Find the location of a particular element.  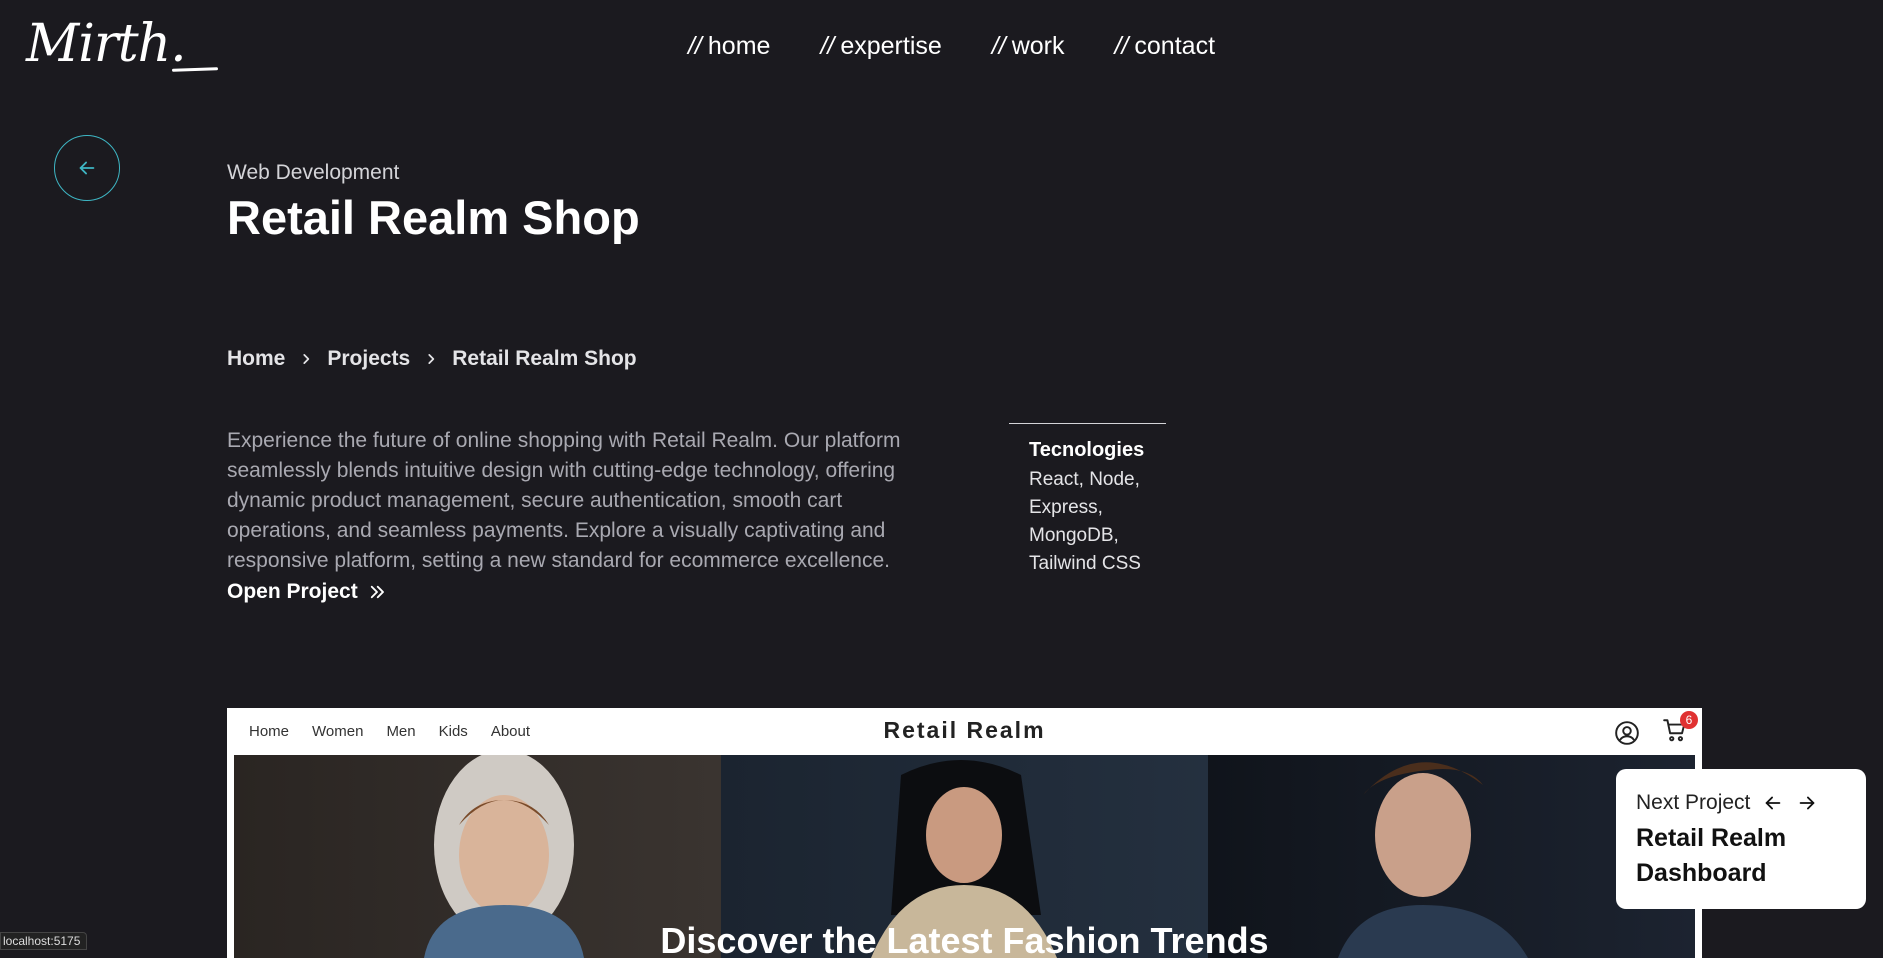

nav-contact: //contact is located at coordinates (1165, 46).